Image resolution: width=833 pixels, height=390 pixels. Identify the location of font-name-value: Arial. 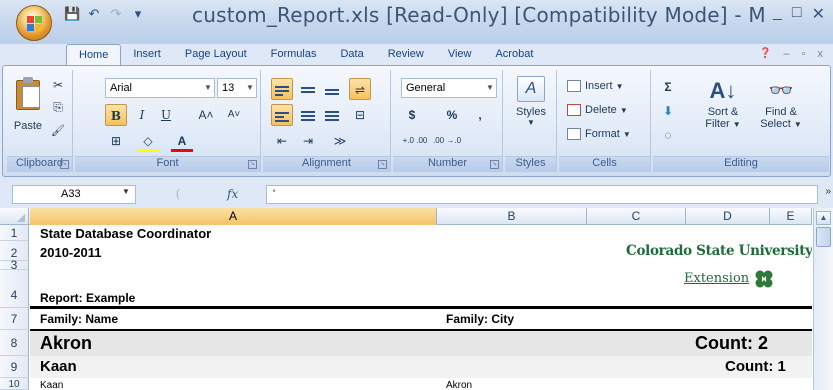
(121, 88).